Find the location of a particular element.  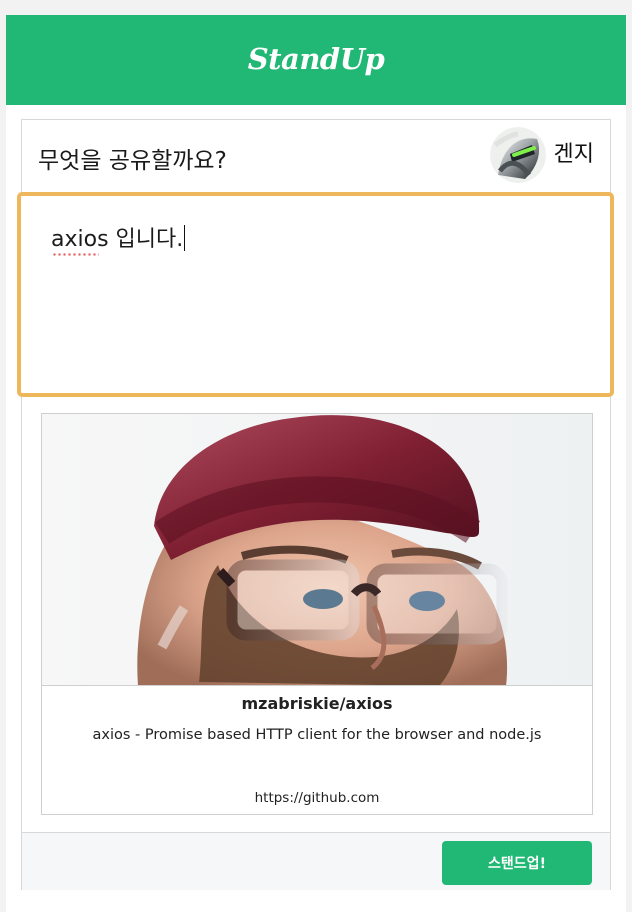

user-name: 겐지 is located at coordinates (573, 154).